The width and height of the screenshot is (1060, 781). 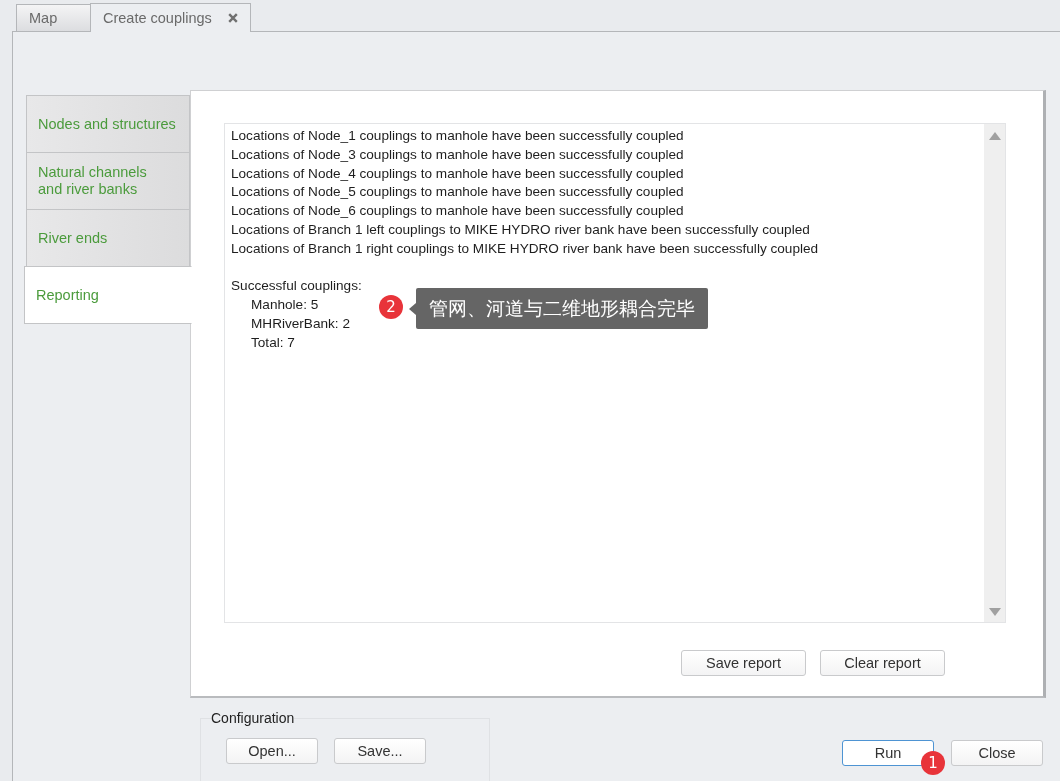 What do you see at coordinates (53, 17) in the screenshot?
I see `tab: Map` at bounding box center [53, 17].